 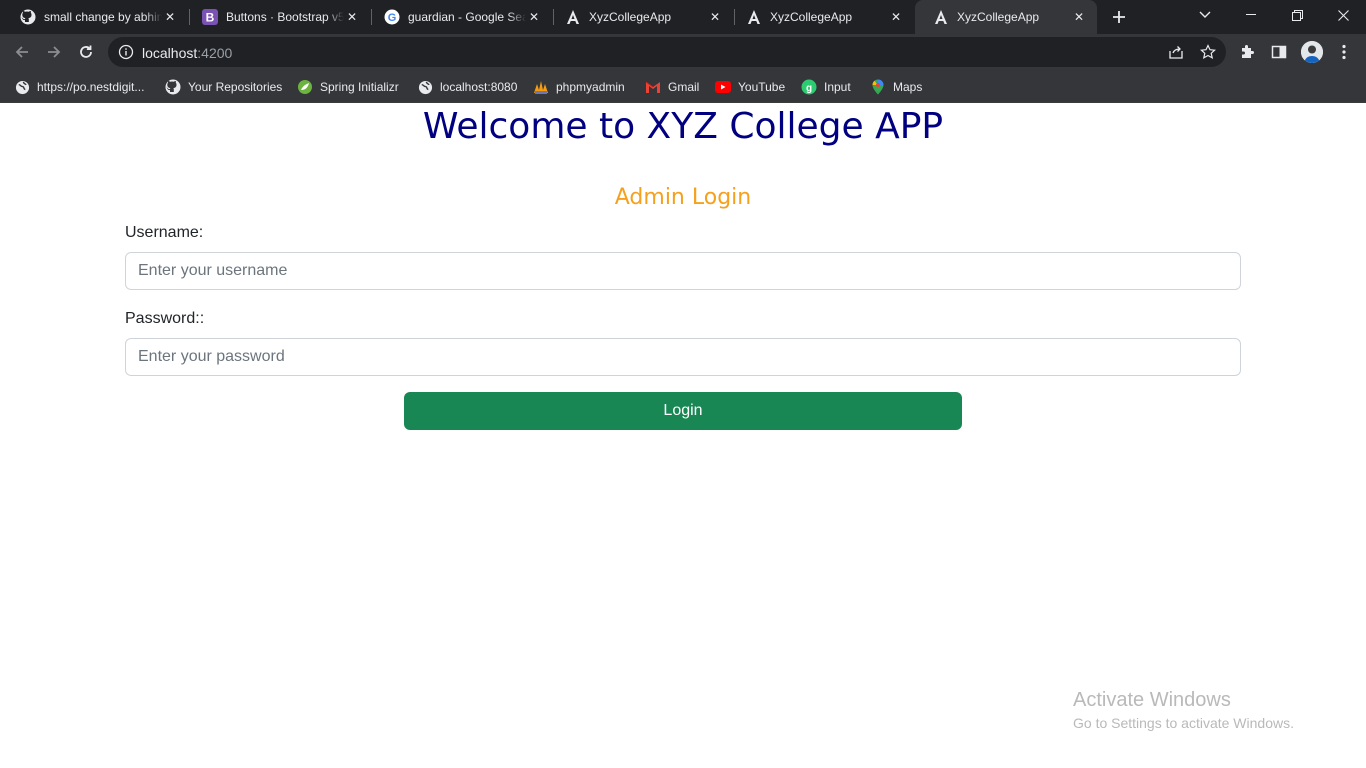 What do you see at coordinates (359, 87) in the screenshot?
I see `bookmark-label: Spring Initializr` at bounding box center [359, 87].